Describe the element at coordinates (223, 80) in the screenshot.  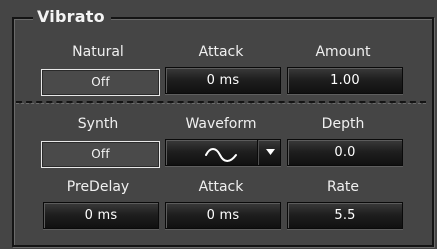
I see `vibrato-attack-field: 0 ms` at that location.